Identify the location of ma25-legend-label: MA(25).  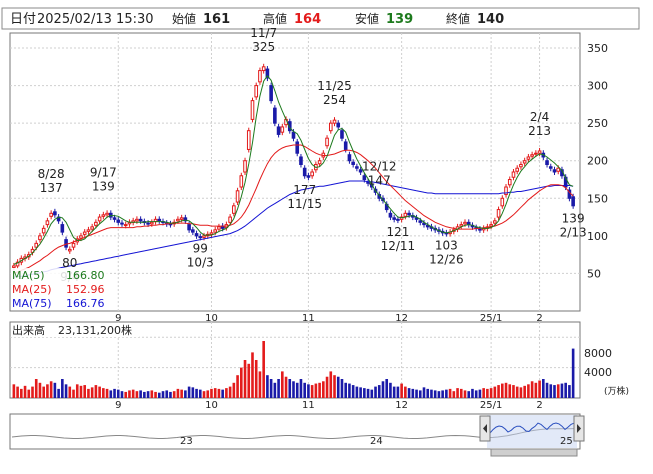
(32, 289).